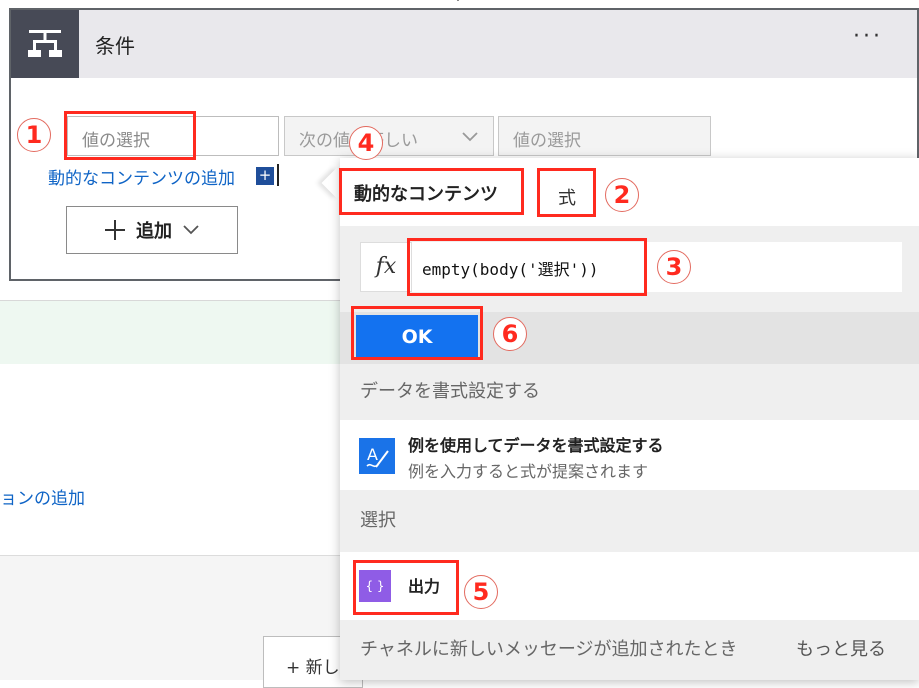 The image size is (919, 688). What do you see at coordinates (372, 454) in the screenshot?
I see `svg-text: A` at bounding box center [372, 454].